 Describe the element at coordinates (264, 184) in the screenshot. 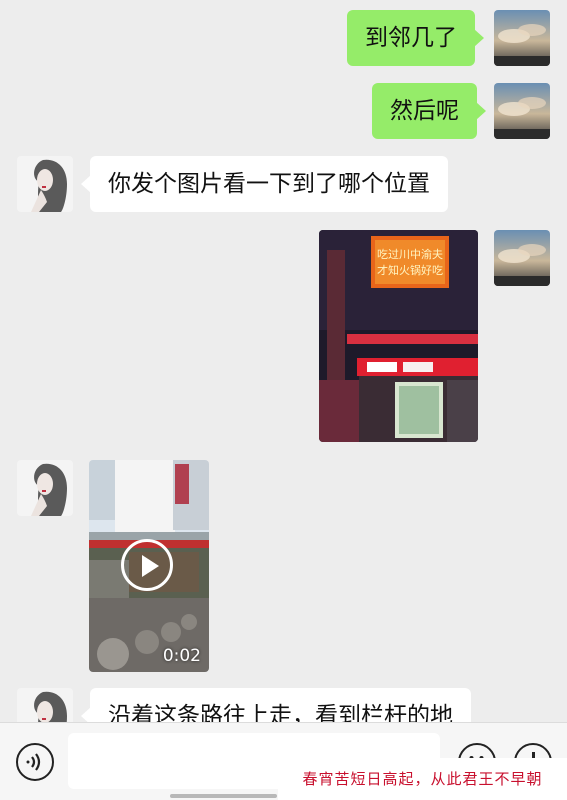

I see `message-bubble-incoming: 你发个图片看一下到了哪个位置` at that location.